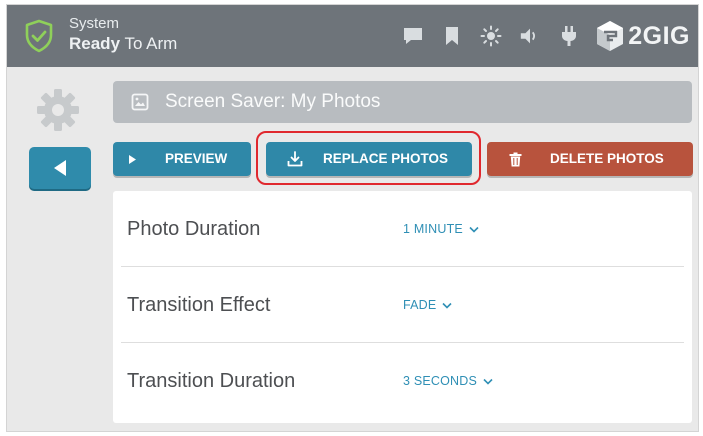 The width and height of the screenshot is (703, 436). What do you see at coordinates (196, 158) in the screenshot?
I see `preview-label: PREVIEW` at bounding box center [196, 158].